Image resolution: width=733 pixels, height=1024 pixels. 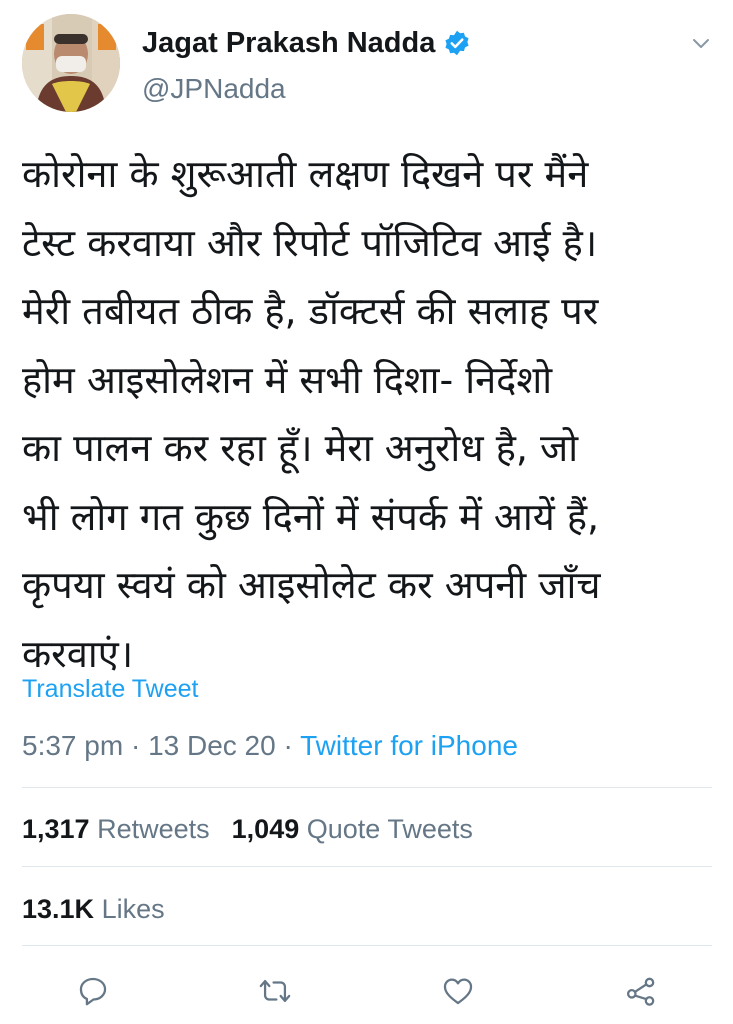 I want to click on retweet-icon, so click(x=275, y=991).